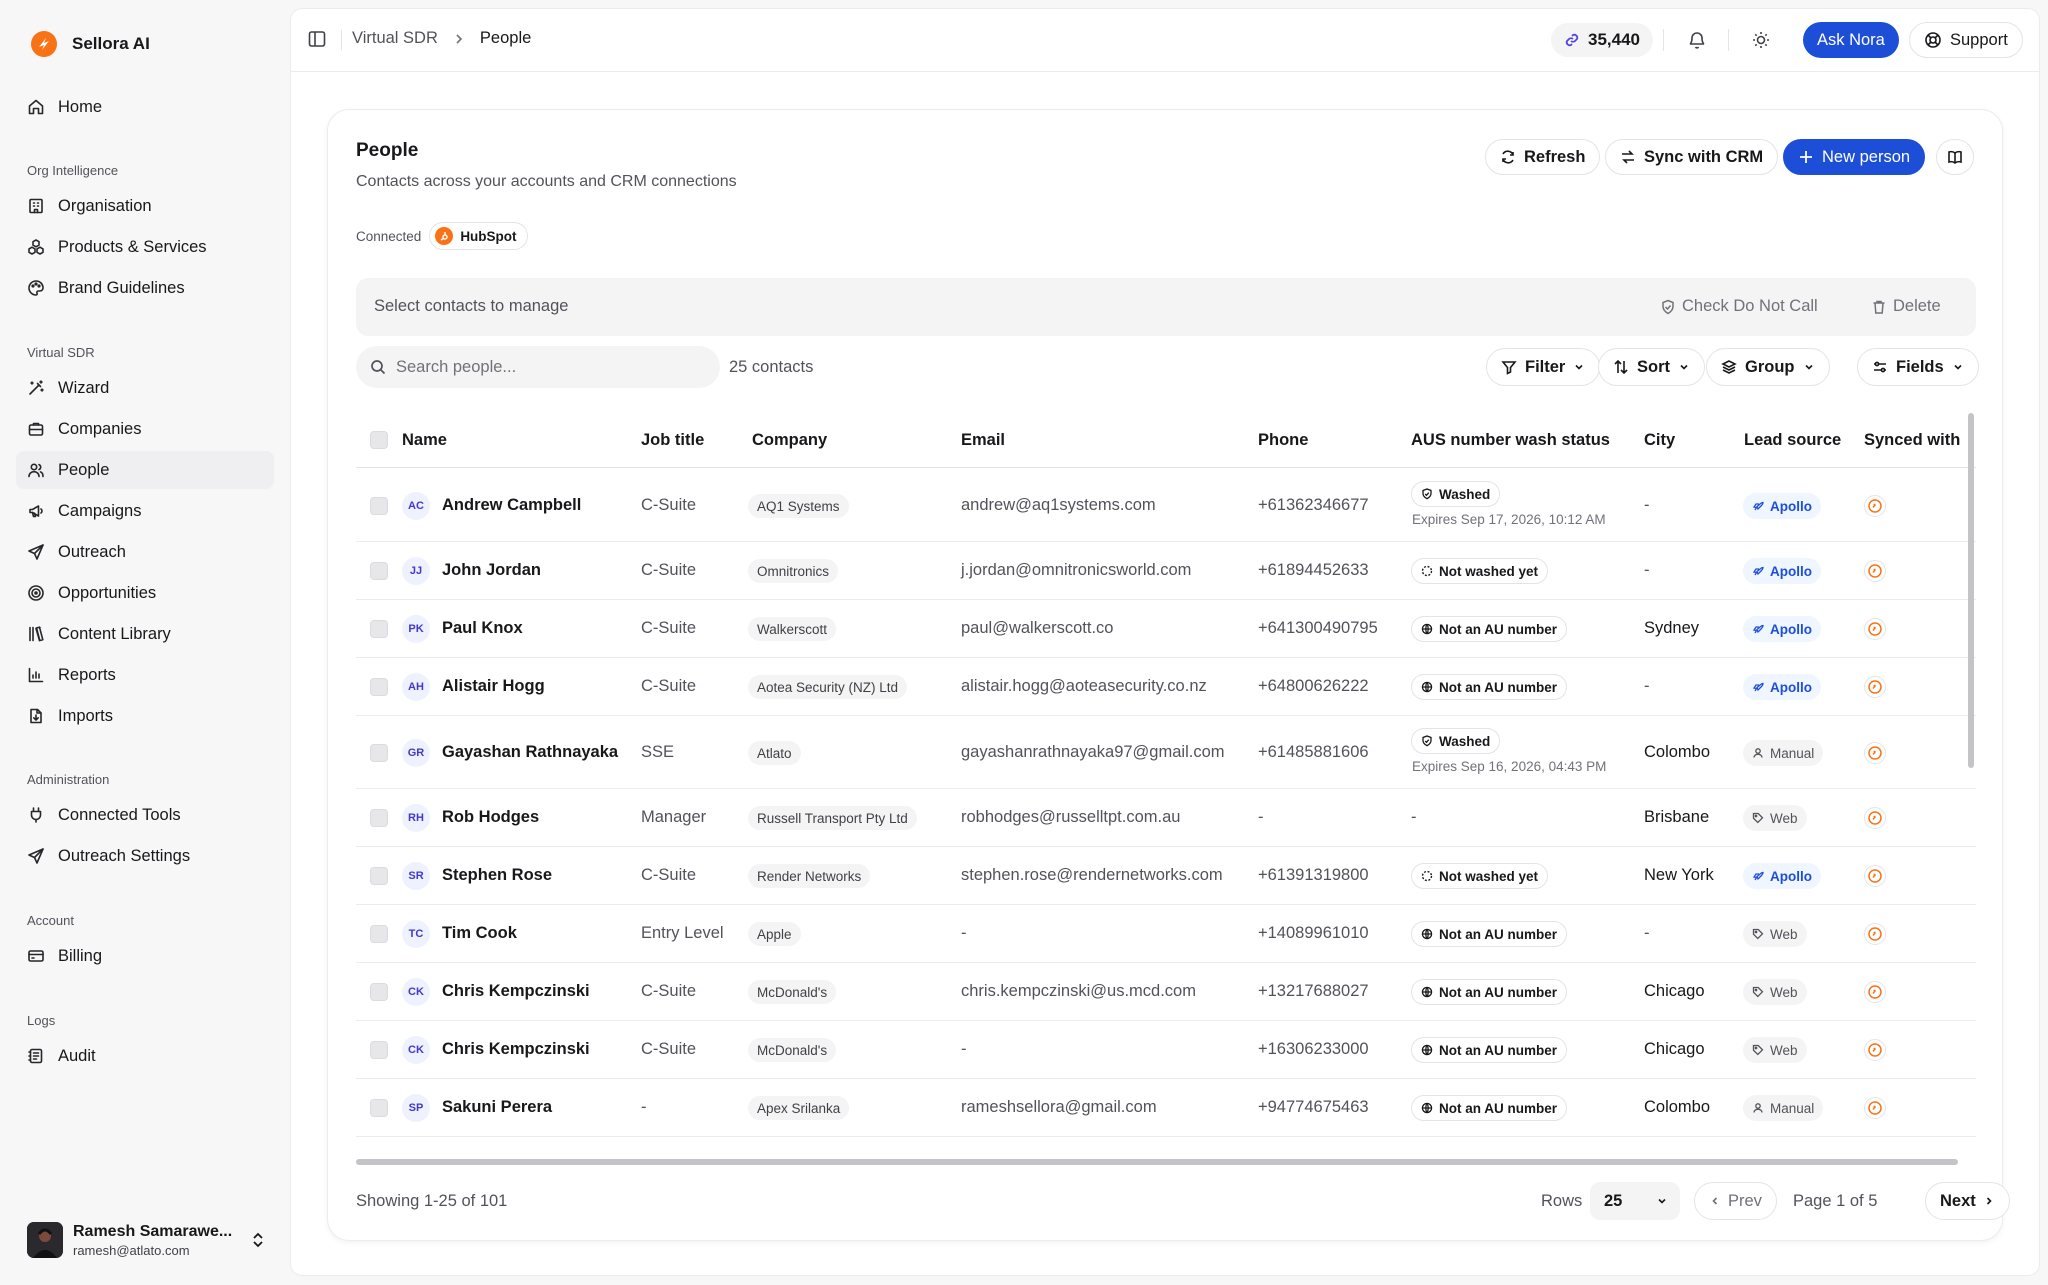  What do you see at coordinates (828, 687) in the screenshot?
I see `company-badge: Aotea Security (NZ) Ltd` at bounding box center [828, 687].